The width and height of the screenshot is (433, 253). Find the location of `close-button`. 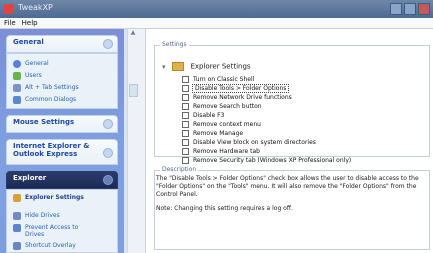

close-button is located at coordinates (424, 9).